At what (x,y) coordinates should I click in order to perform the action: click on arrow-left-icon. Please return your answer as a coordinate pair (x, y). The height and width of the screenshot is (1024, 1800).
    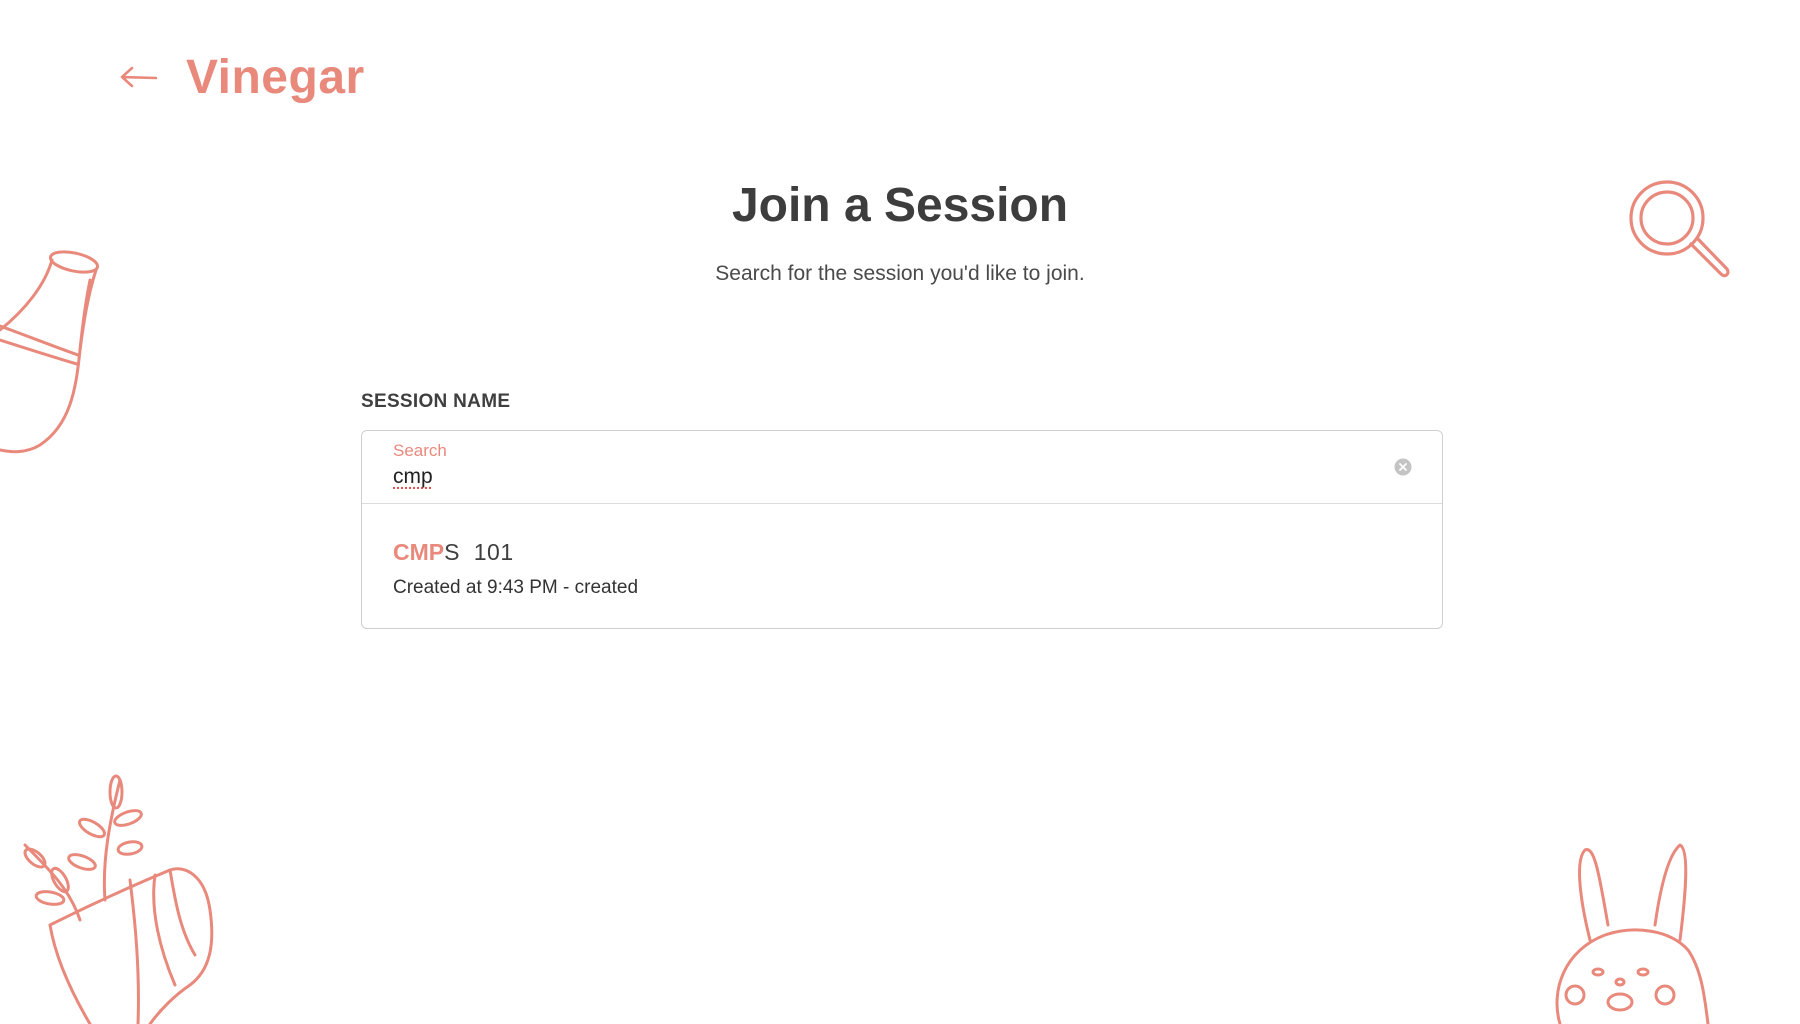
    Looking at the image, I should click on (139, 77).